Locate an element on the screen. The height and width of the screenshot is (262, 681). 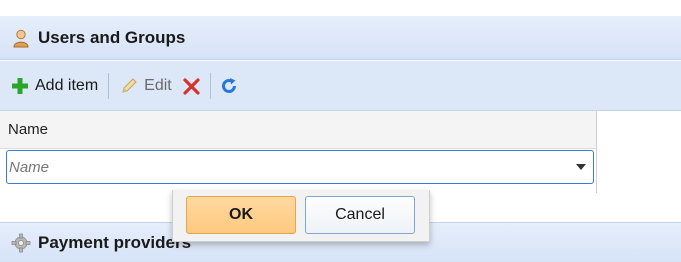
delete-icon is located at coordinates (192, 86).